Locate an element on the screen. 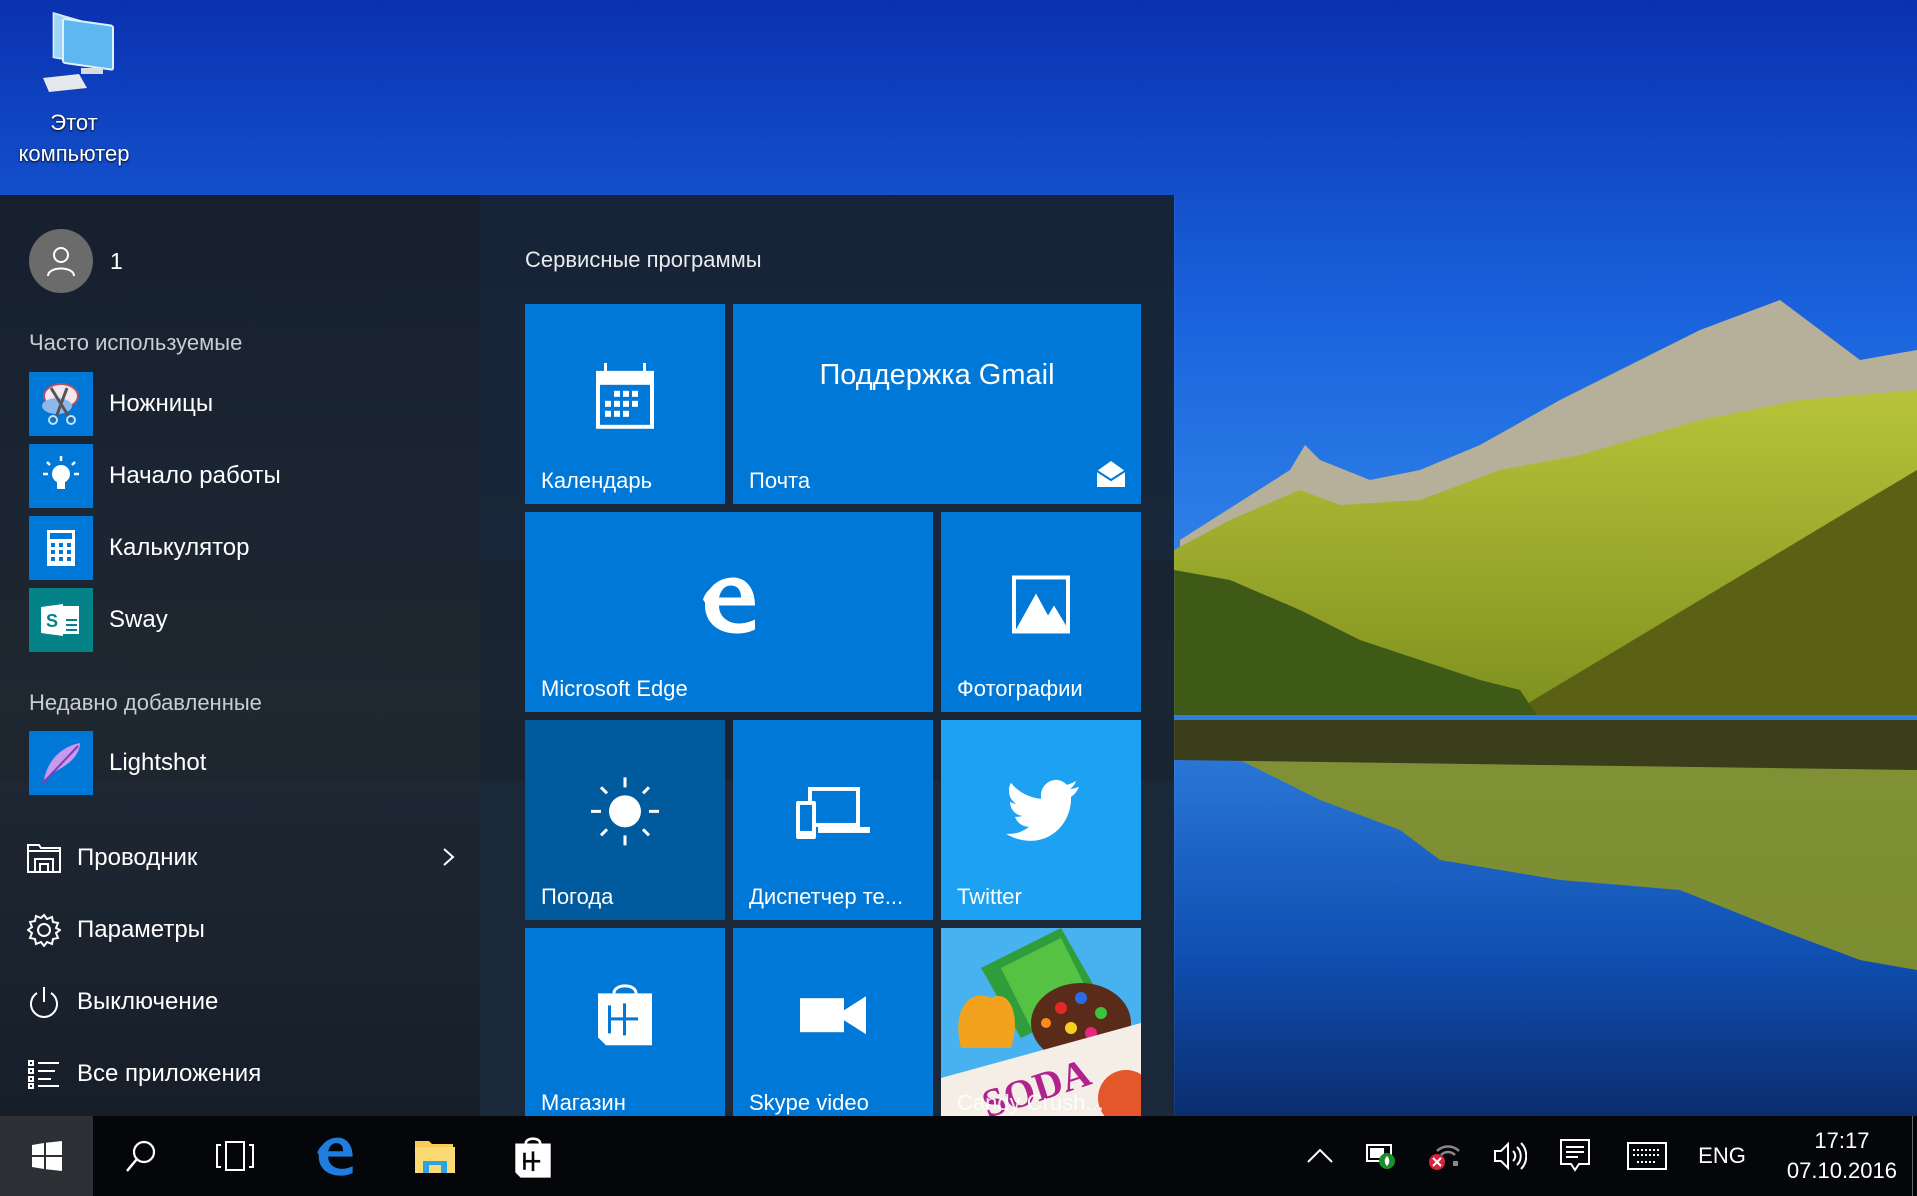  sys-label: Параметры is located at coordinates (141, 929).